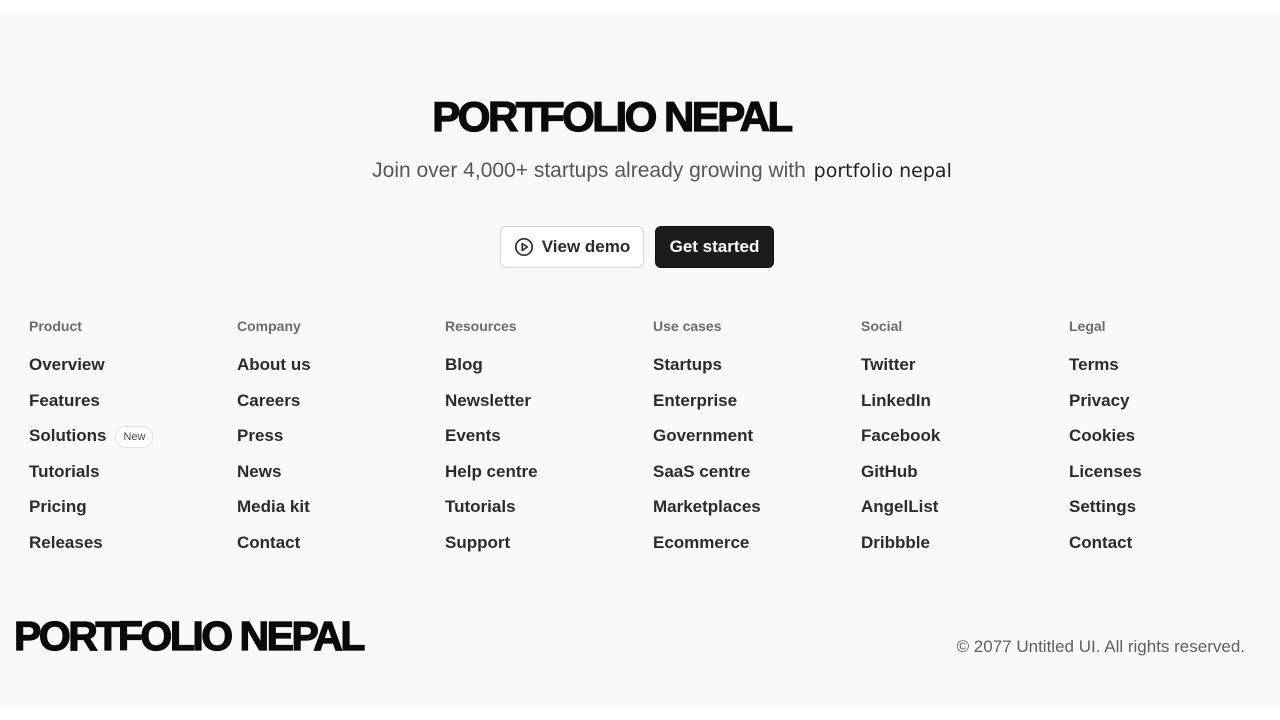  I want to click on footer-link: Ecommerce, so click(753, 550).